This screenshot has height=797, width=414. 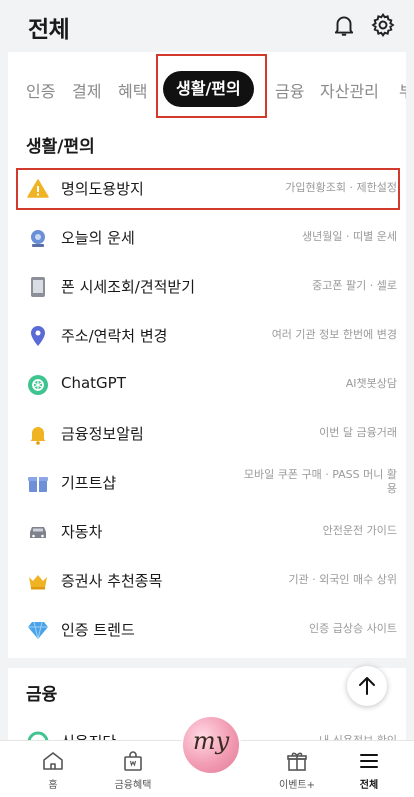 I want to click on list-item-gift-shop: 기프트샵 모바일 쿠폰 구매 · PASS 머니 활용, so click(x=207, y=483).